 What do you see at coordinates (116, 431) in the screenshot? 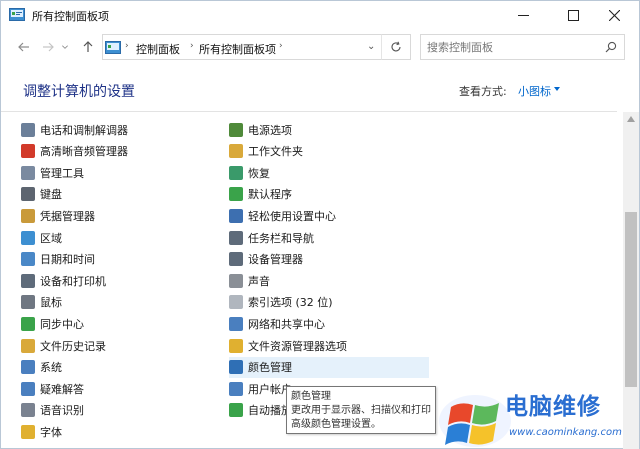
I see `control-panel-item: 字体` at bounding box center [116, 431].